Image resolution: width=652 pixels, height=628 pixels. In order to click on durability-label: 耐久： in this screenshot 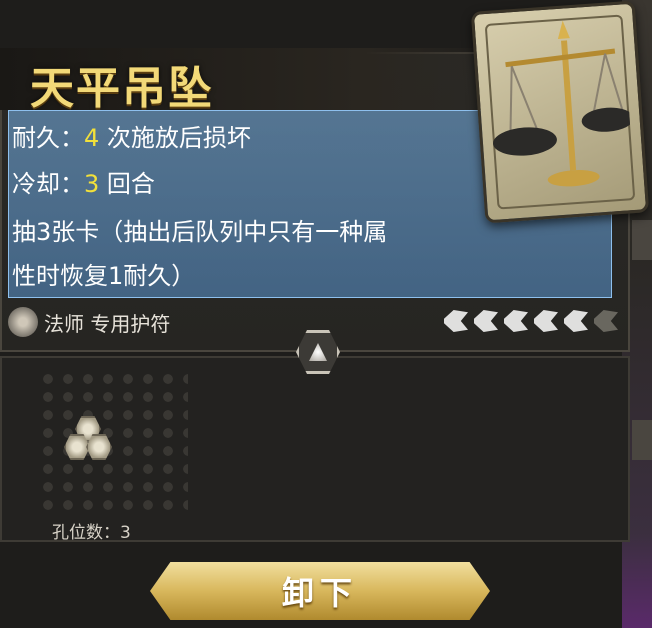, I will do `click(48, 138)`.